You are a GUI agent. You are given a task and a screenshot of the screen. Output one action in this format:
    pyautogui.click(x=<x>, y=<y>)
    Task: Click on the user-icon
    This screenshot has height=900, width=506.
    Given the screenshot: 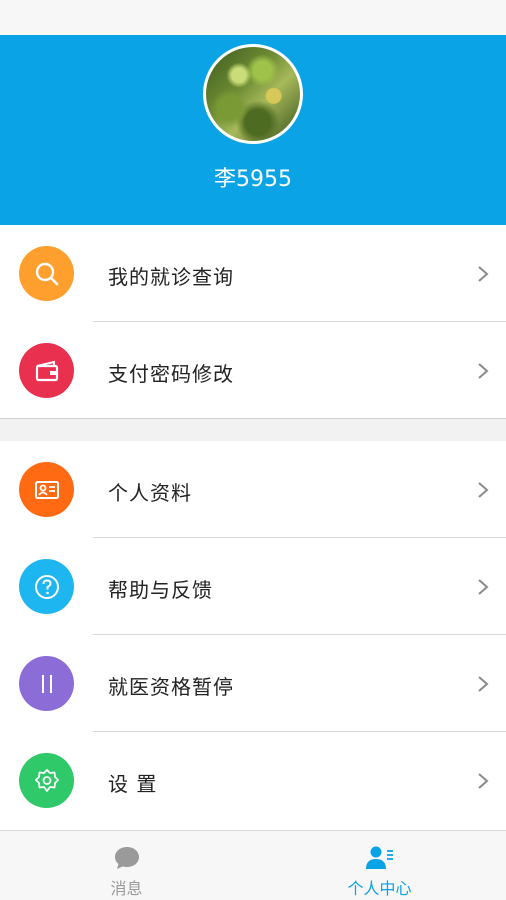 What is the action you would take?
    pyautogui.click(x=379, y=857)
    